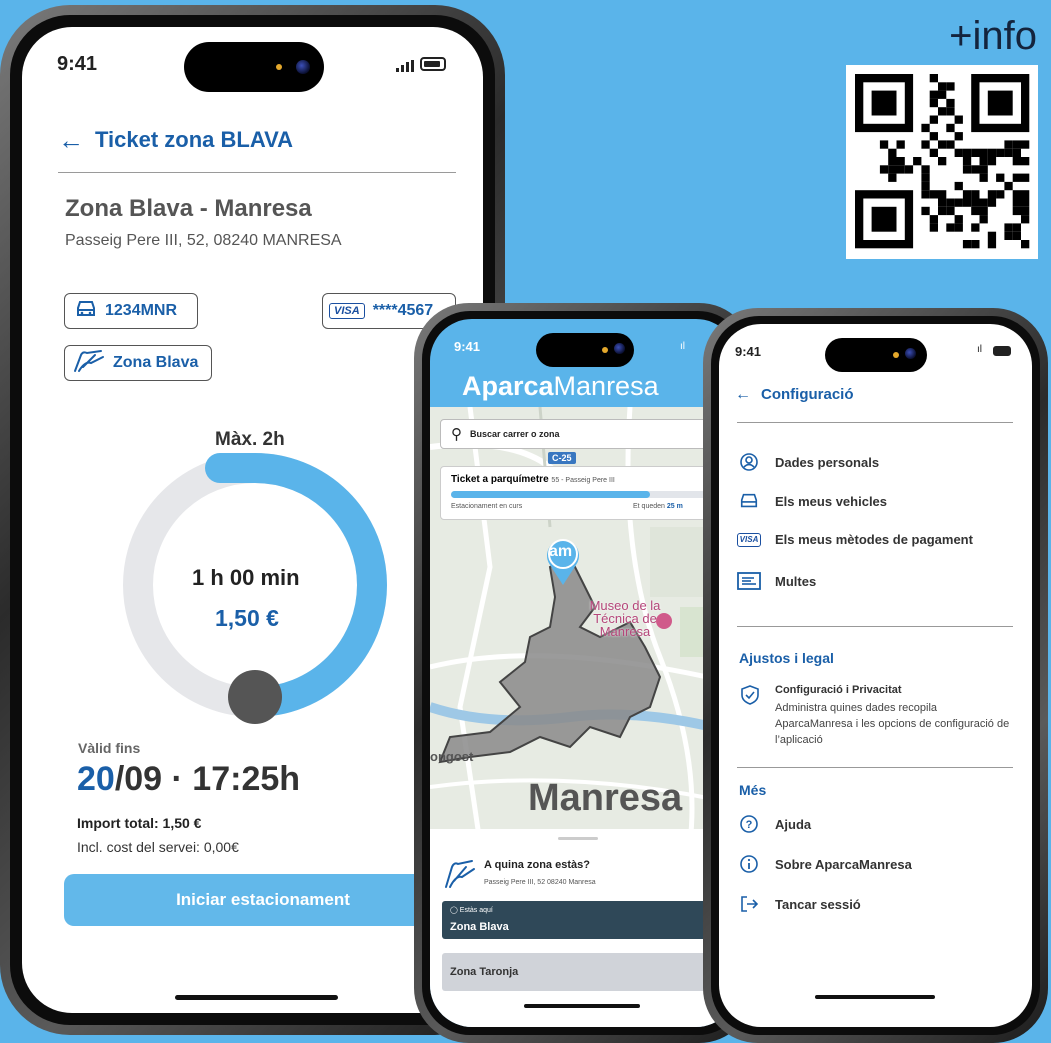 Image resolution: width=1051 pixels, height=1043 pixels. Describe the element at coordinates (831, 501) in the screenshot. I see `settings-item-label: Els meus vehicles` at that location.